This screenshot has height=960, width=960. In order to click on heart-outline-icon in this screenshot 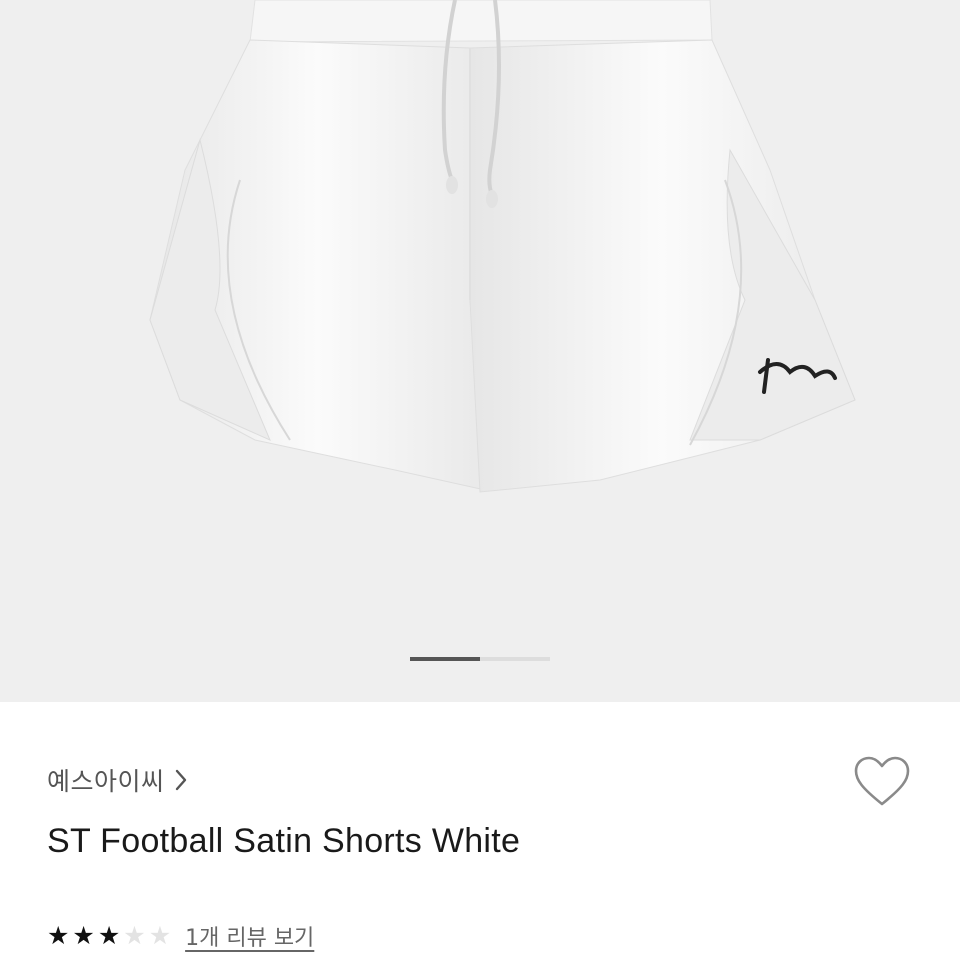, I will do `click(882, 781)`.